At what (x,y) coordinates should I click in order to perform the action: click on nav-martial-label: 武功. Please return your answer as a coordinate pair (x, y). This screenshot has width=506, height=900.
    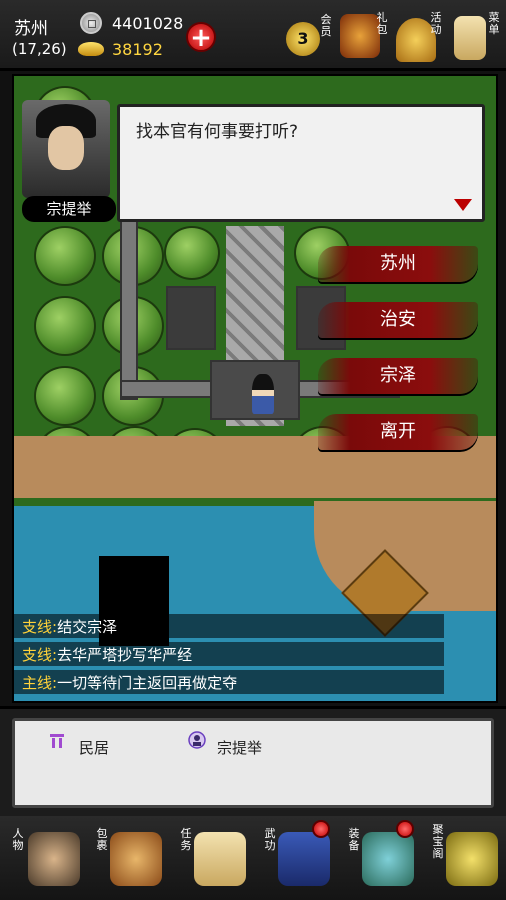
    Looking at the image, I should click on (270, 839).